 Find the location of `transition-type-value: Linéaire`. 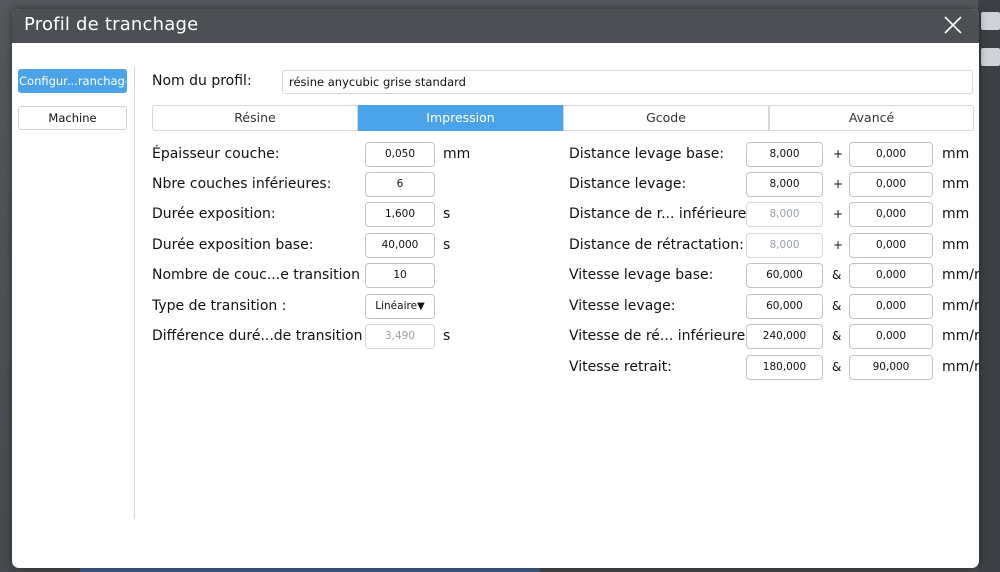

transition-type-value: Linéaire is located at coordinates (396, 306).